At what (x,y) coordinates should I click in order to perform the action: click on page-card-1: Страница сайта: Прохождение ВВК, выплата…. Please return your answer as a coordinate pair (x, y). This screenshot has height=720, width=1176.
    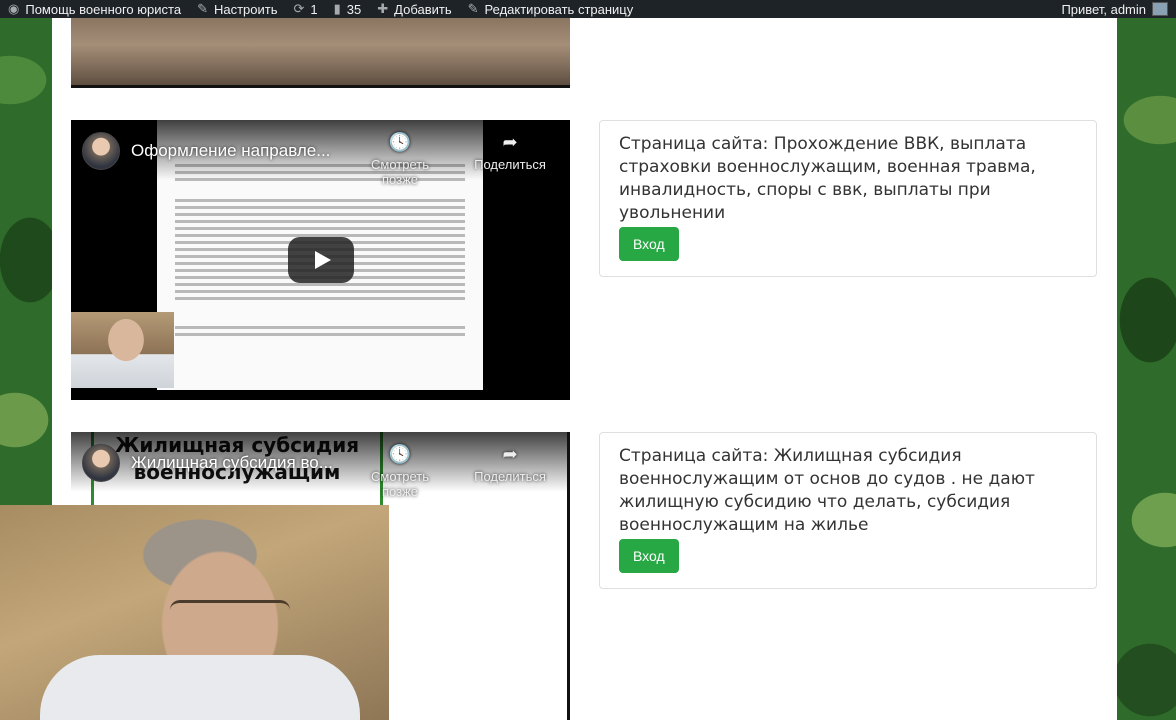
    Looking at the image, I should click on (848, 198).